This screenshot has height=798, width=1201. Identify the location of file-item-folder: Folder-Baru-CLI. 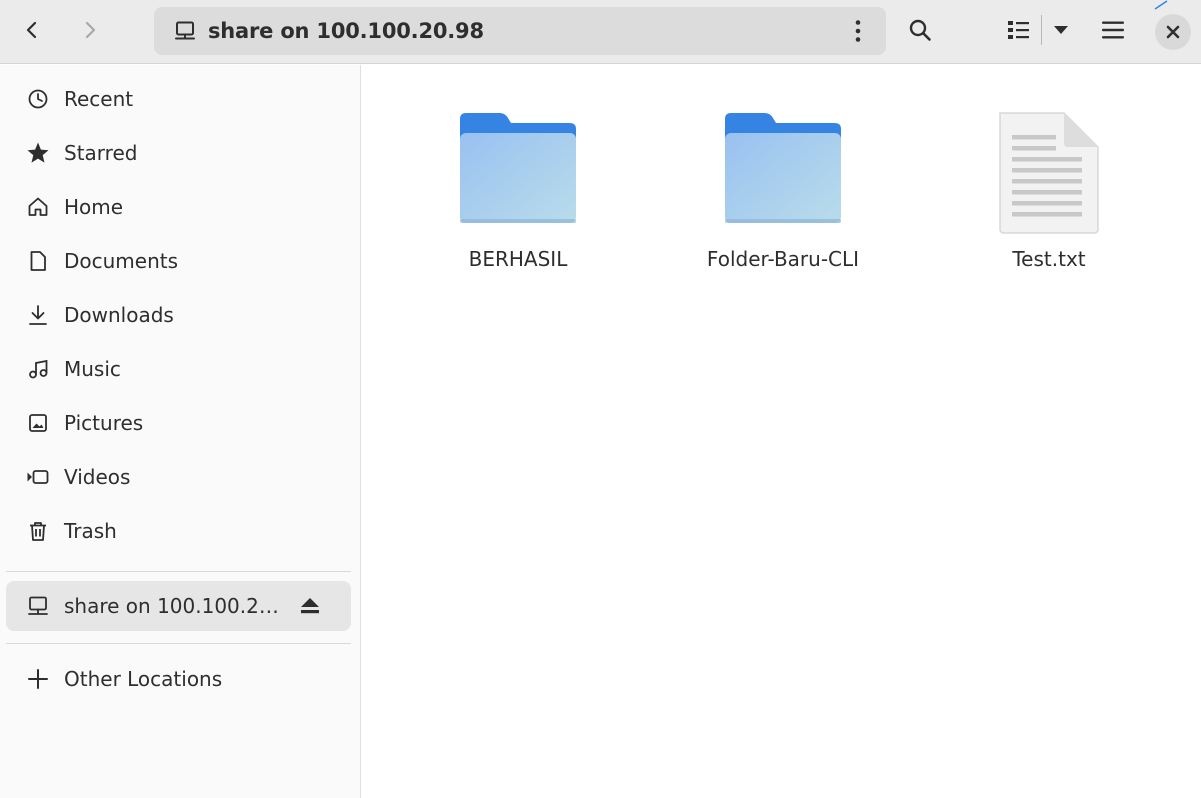
(783, 196).